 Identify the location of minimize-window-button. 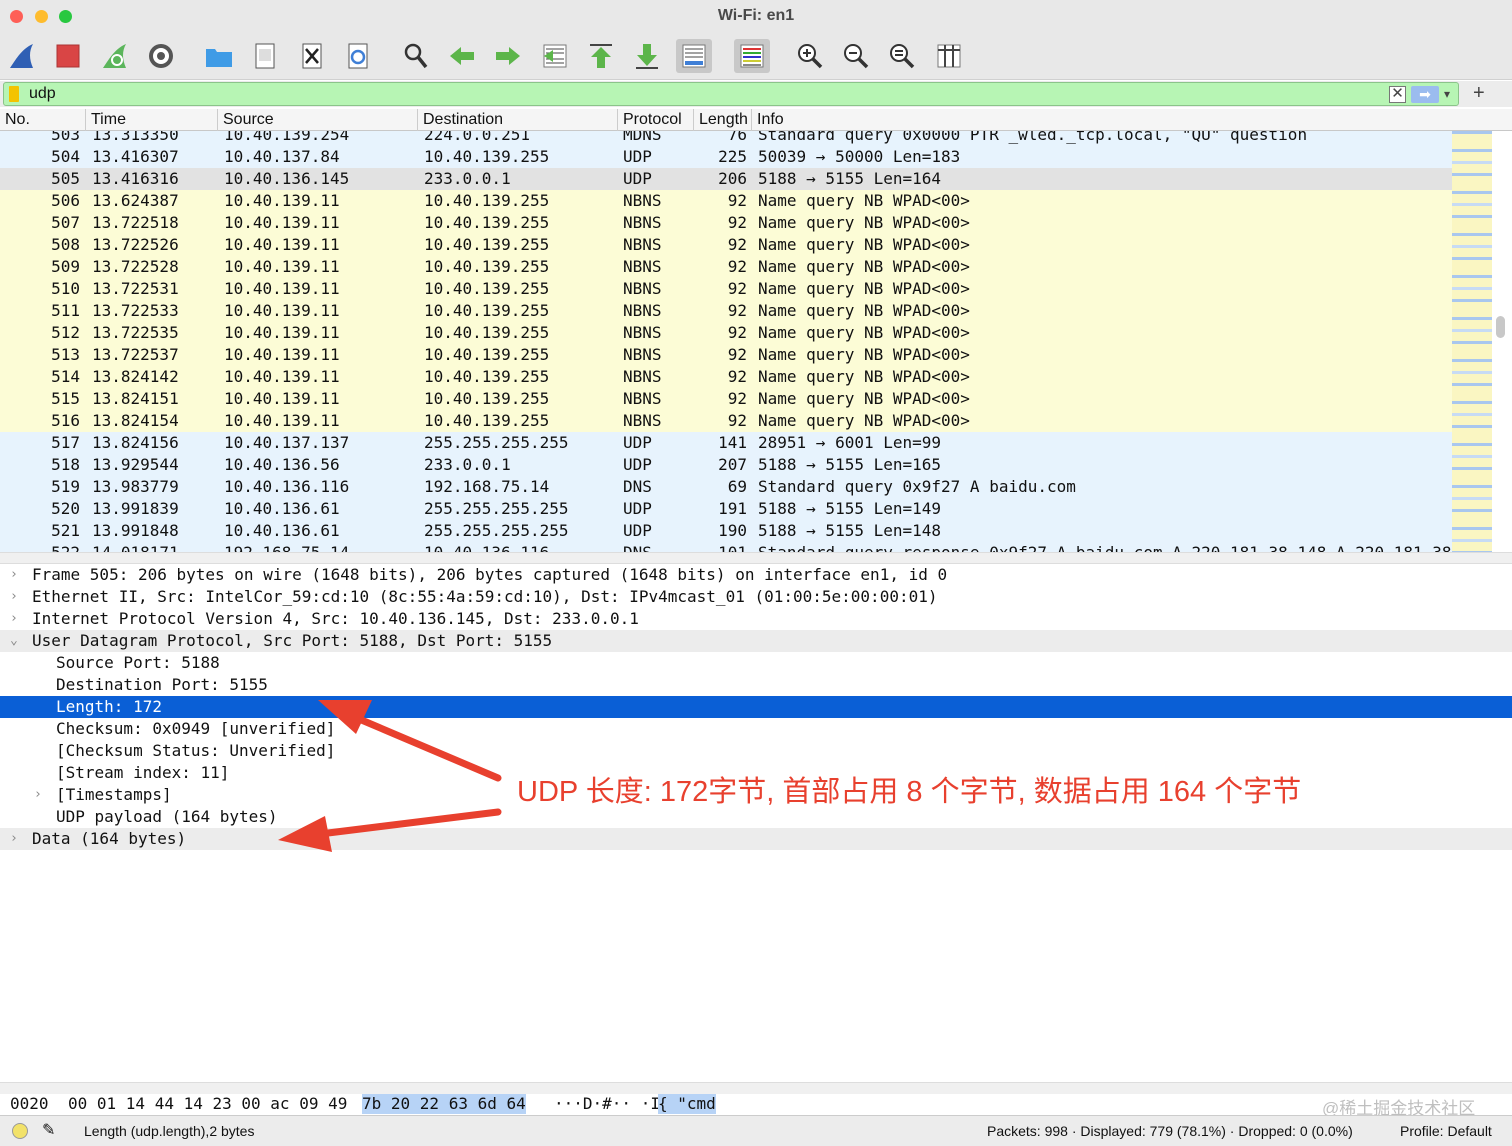
(41, 16).